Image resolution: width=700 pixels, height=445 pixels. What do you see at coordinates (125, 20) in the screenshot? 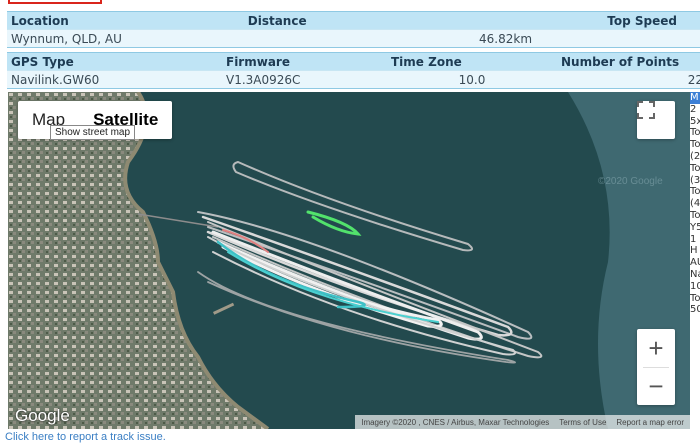
I see `header-location: Location` at bounding box center [125, 20].